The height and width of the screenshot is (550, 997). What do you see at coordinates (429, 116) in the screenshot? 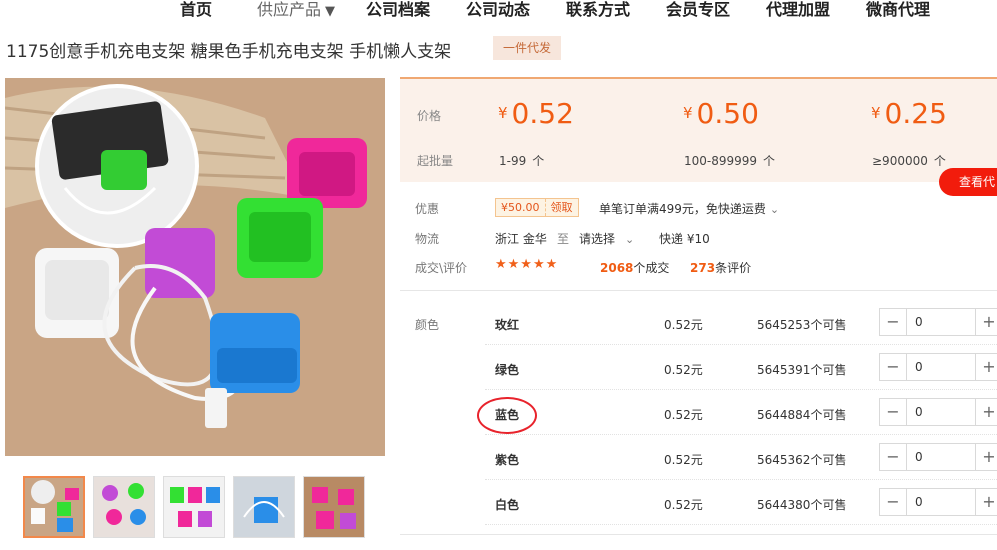
I see `price-label: 价格` at bounding box center [429, 116].